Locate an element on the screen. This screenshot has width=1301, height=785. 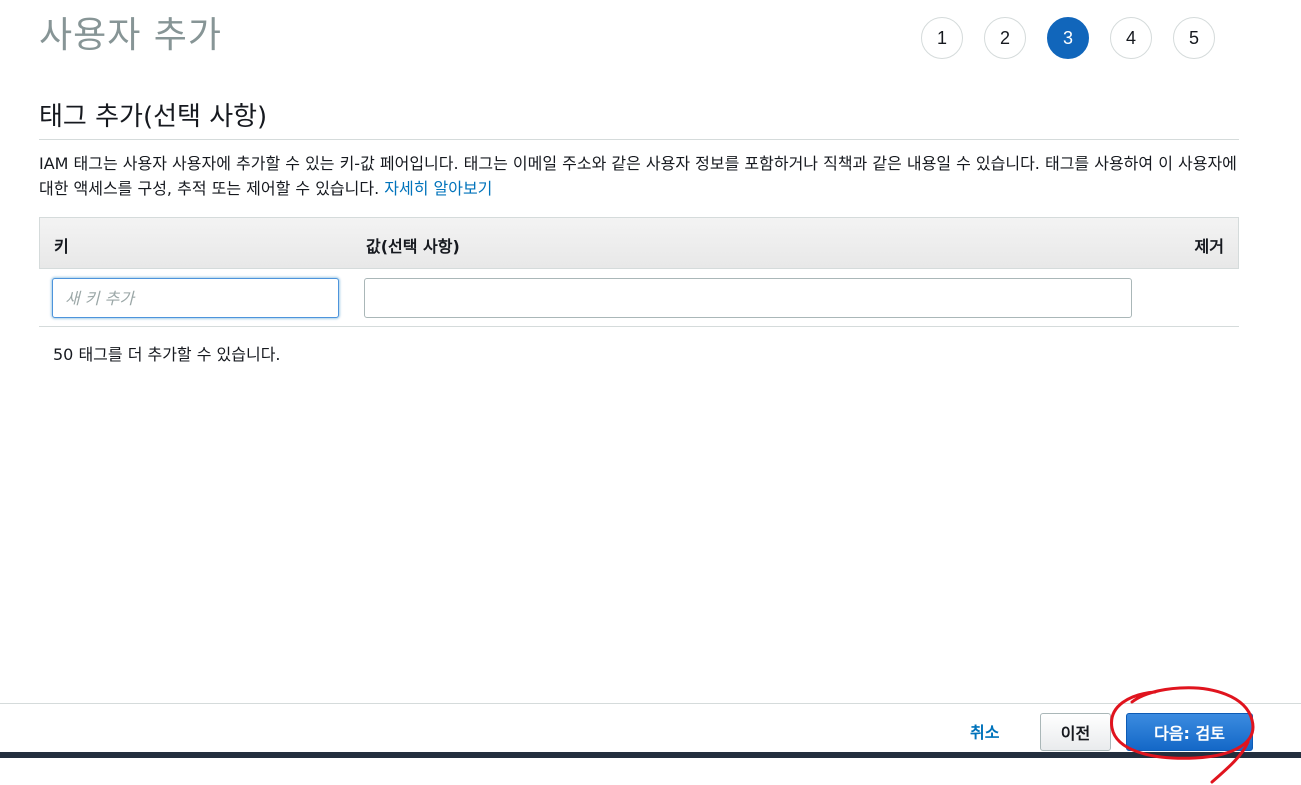
step-1: 1 is located at coordinates (942, 38).